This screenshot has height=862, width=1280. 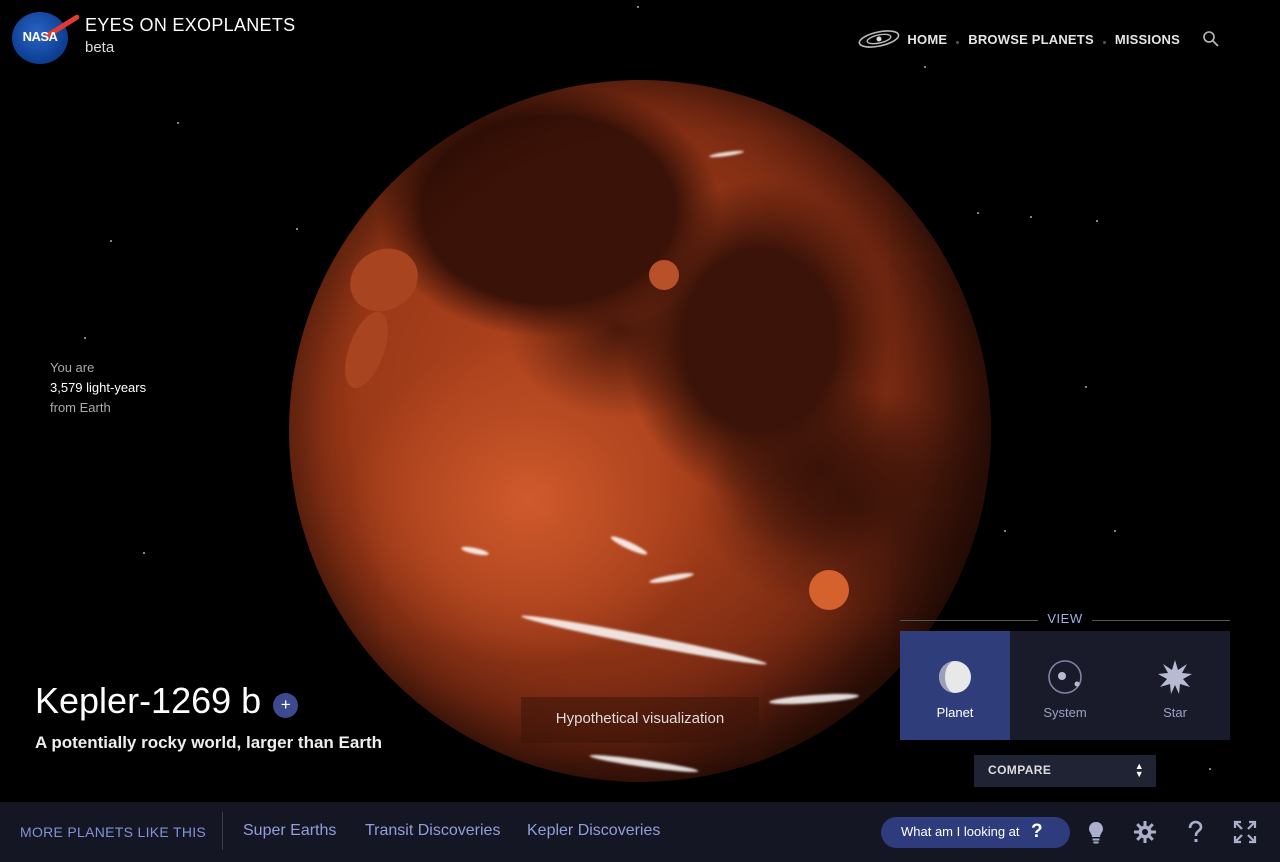 I want to click on view-selector: Planet System Star, so click(x=1065, y=685).